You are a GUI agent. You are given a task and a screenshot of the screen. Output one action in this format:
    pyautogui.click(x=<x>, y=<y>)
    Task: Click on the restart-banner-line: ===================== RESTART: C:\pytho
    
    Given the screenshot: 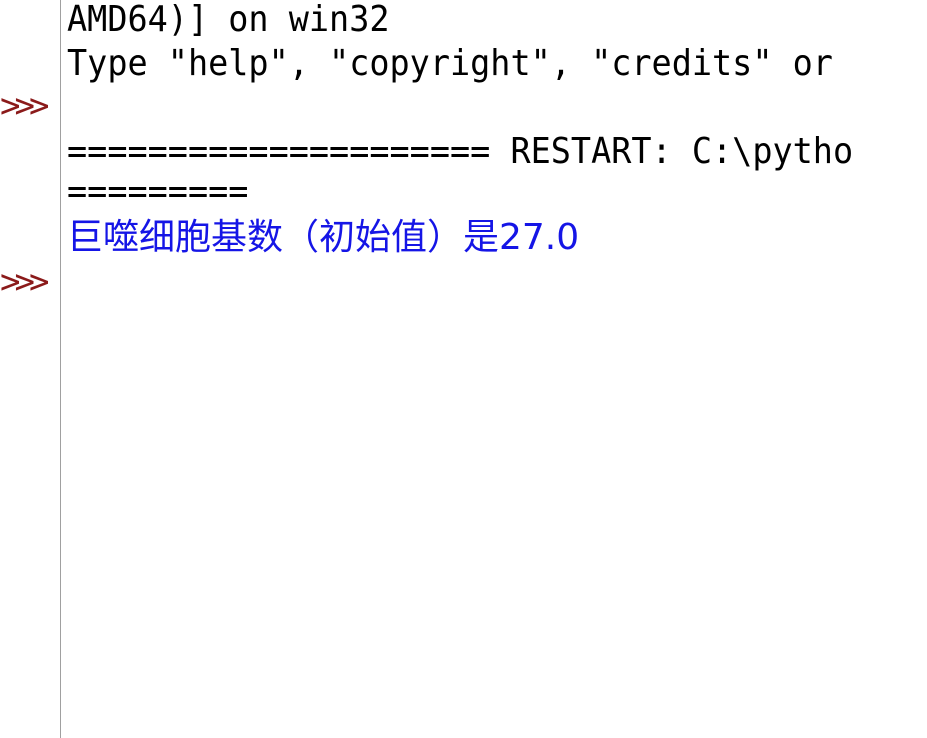 What is the action you would take?
    pyautogui.click(x=460, y=151)
    